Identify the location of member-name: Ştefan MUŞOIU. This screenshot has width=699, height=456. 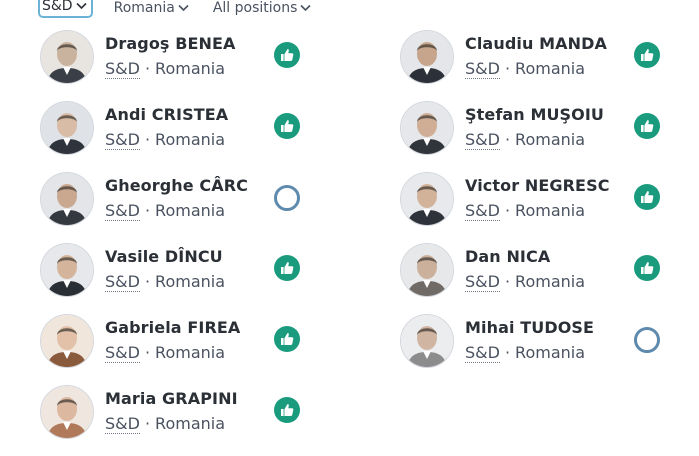
(537, 114).